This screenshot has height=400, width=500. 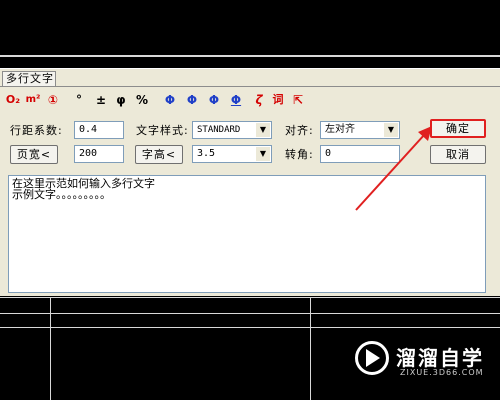 I want to click on watermark-logo: 溜溜自学 ZIXUE.3D66.COM, so click(x=425, y=366).